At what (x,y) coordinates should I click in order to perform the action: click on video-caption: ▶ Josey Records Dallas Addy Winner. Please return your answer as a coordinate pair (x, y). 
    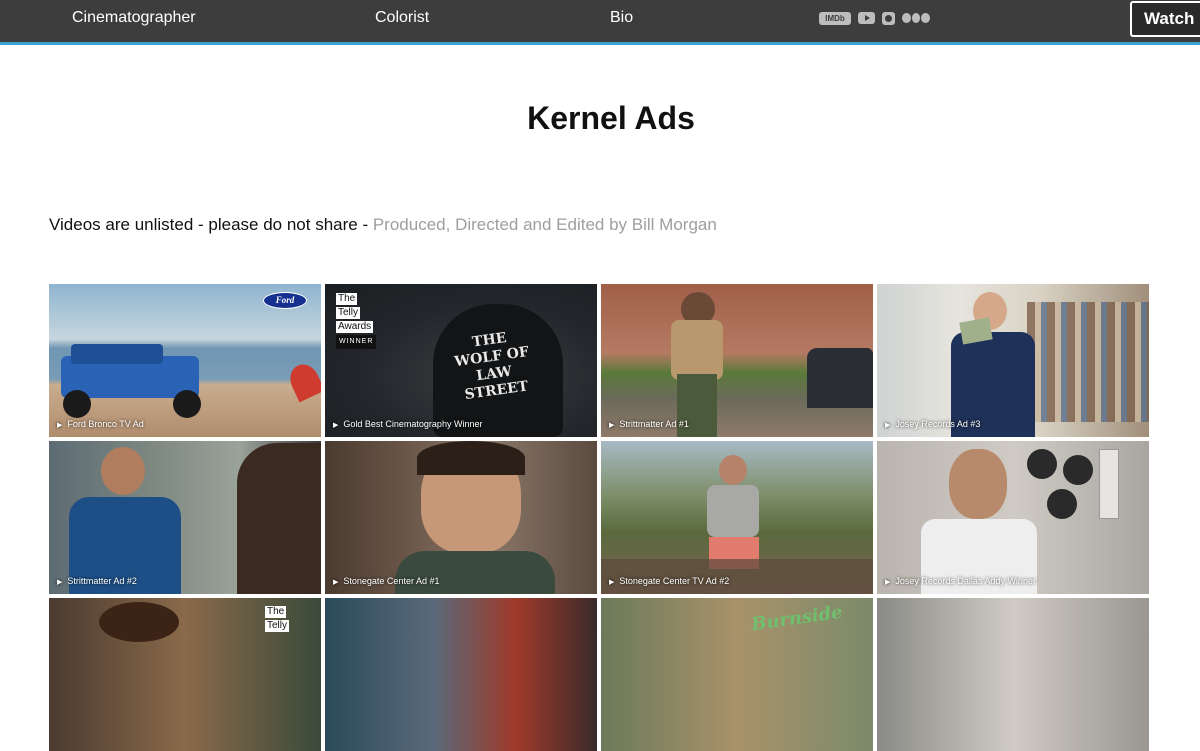
    Looking at the image, I should click on (960, 581).